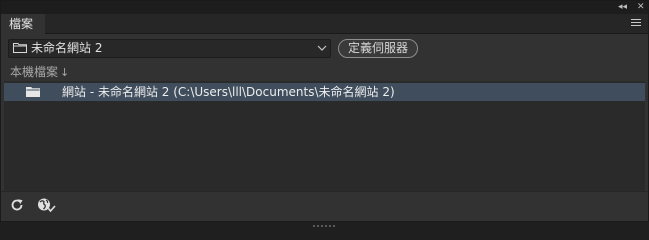  What do you see at coordinates (322, 48) in the screenshot?
I see `chevron-down-icon` at bounding box center [322, 48].